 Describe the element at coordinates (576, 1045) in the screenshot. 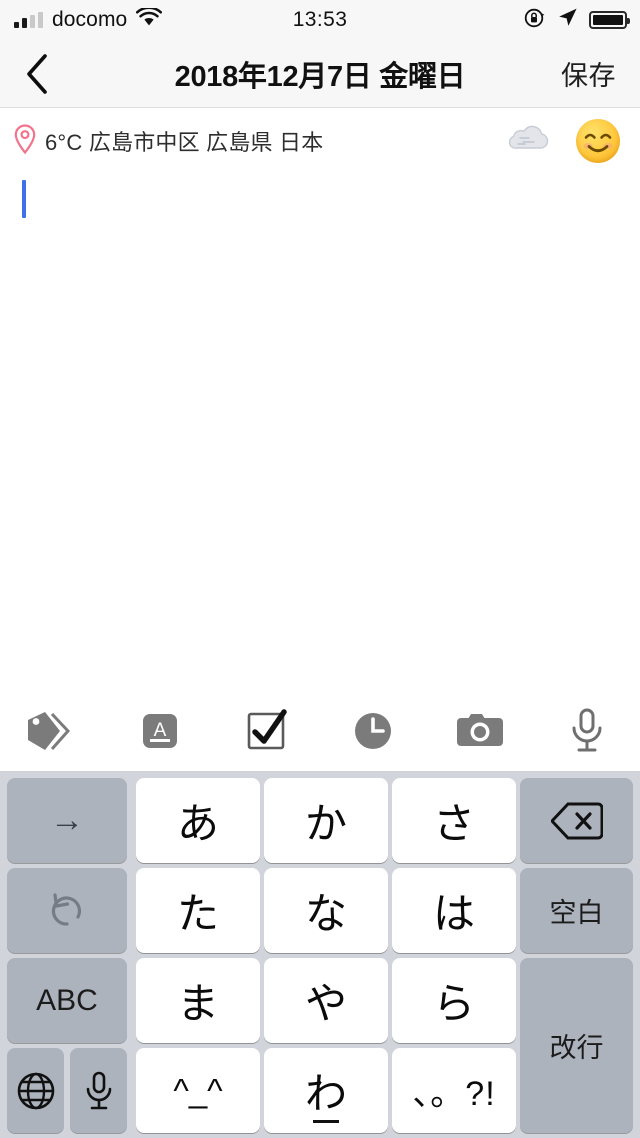

I see `key-return: 改行` at that location.